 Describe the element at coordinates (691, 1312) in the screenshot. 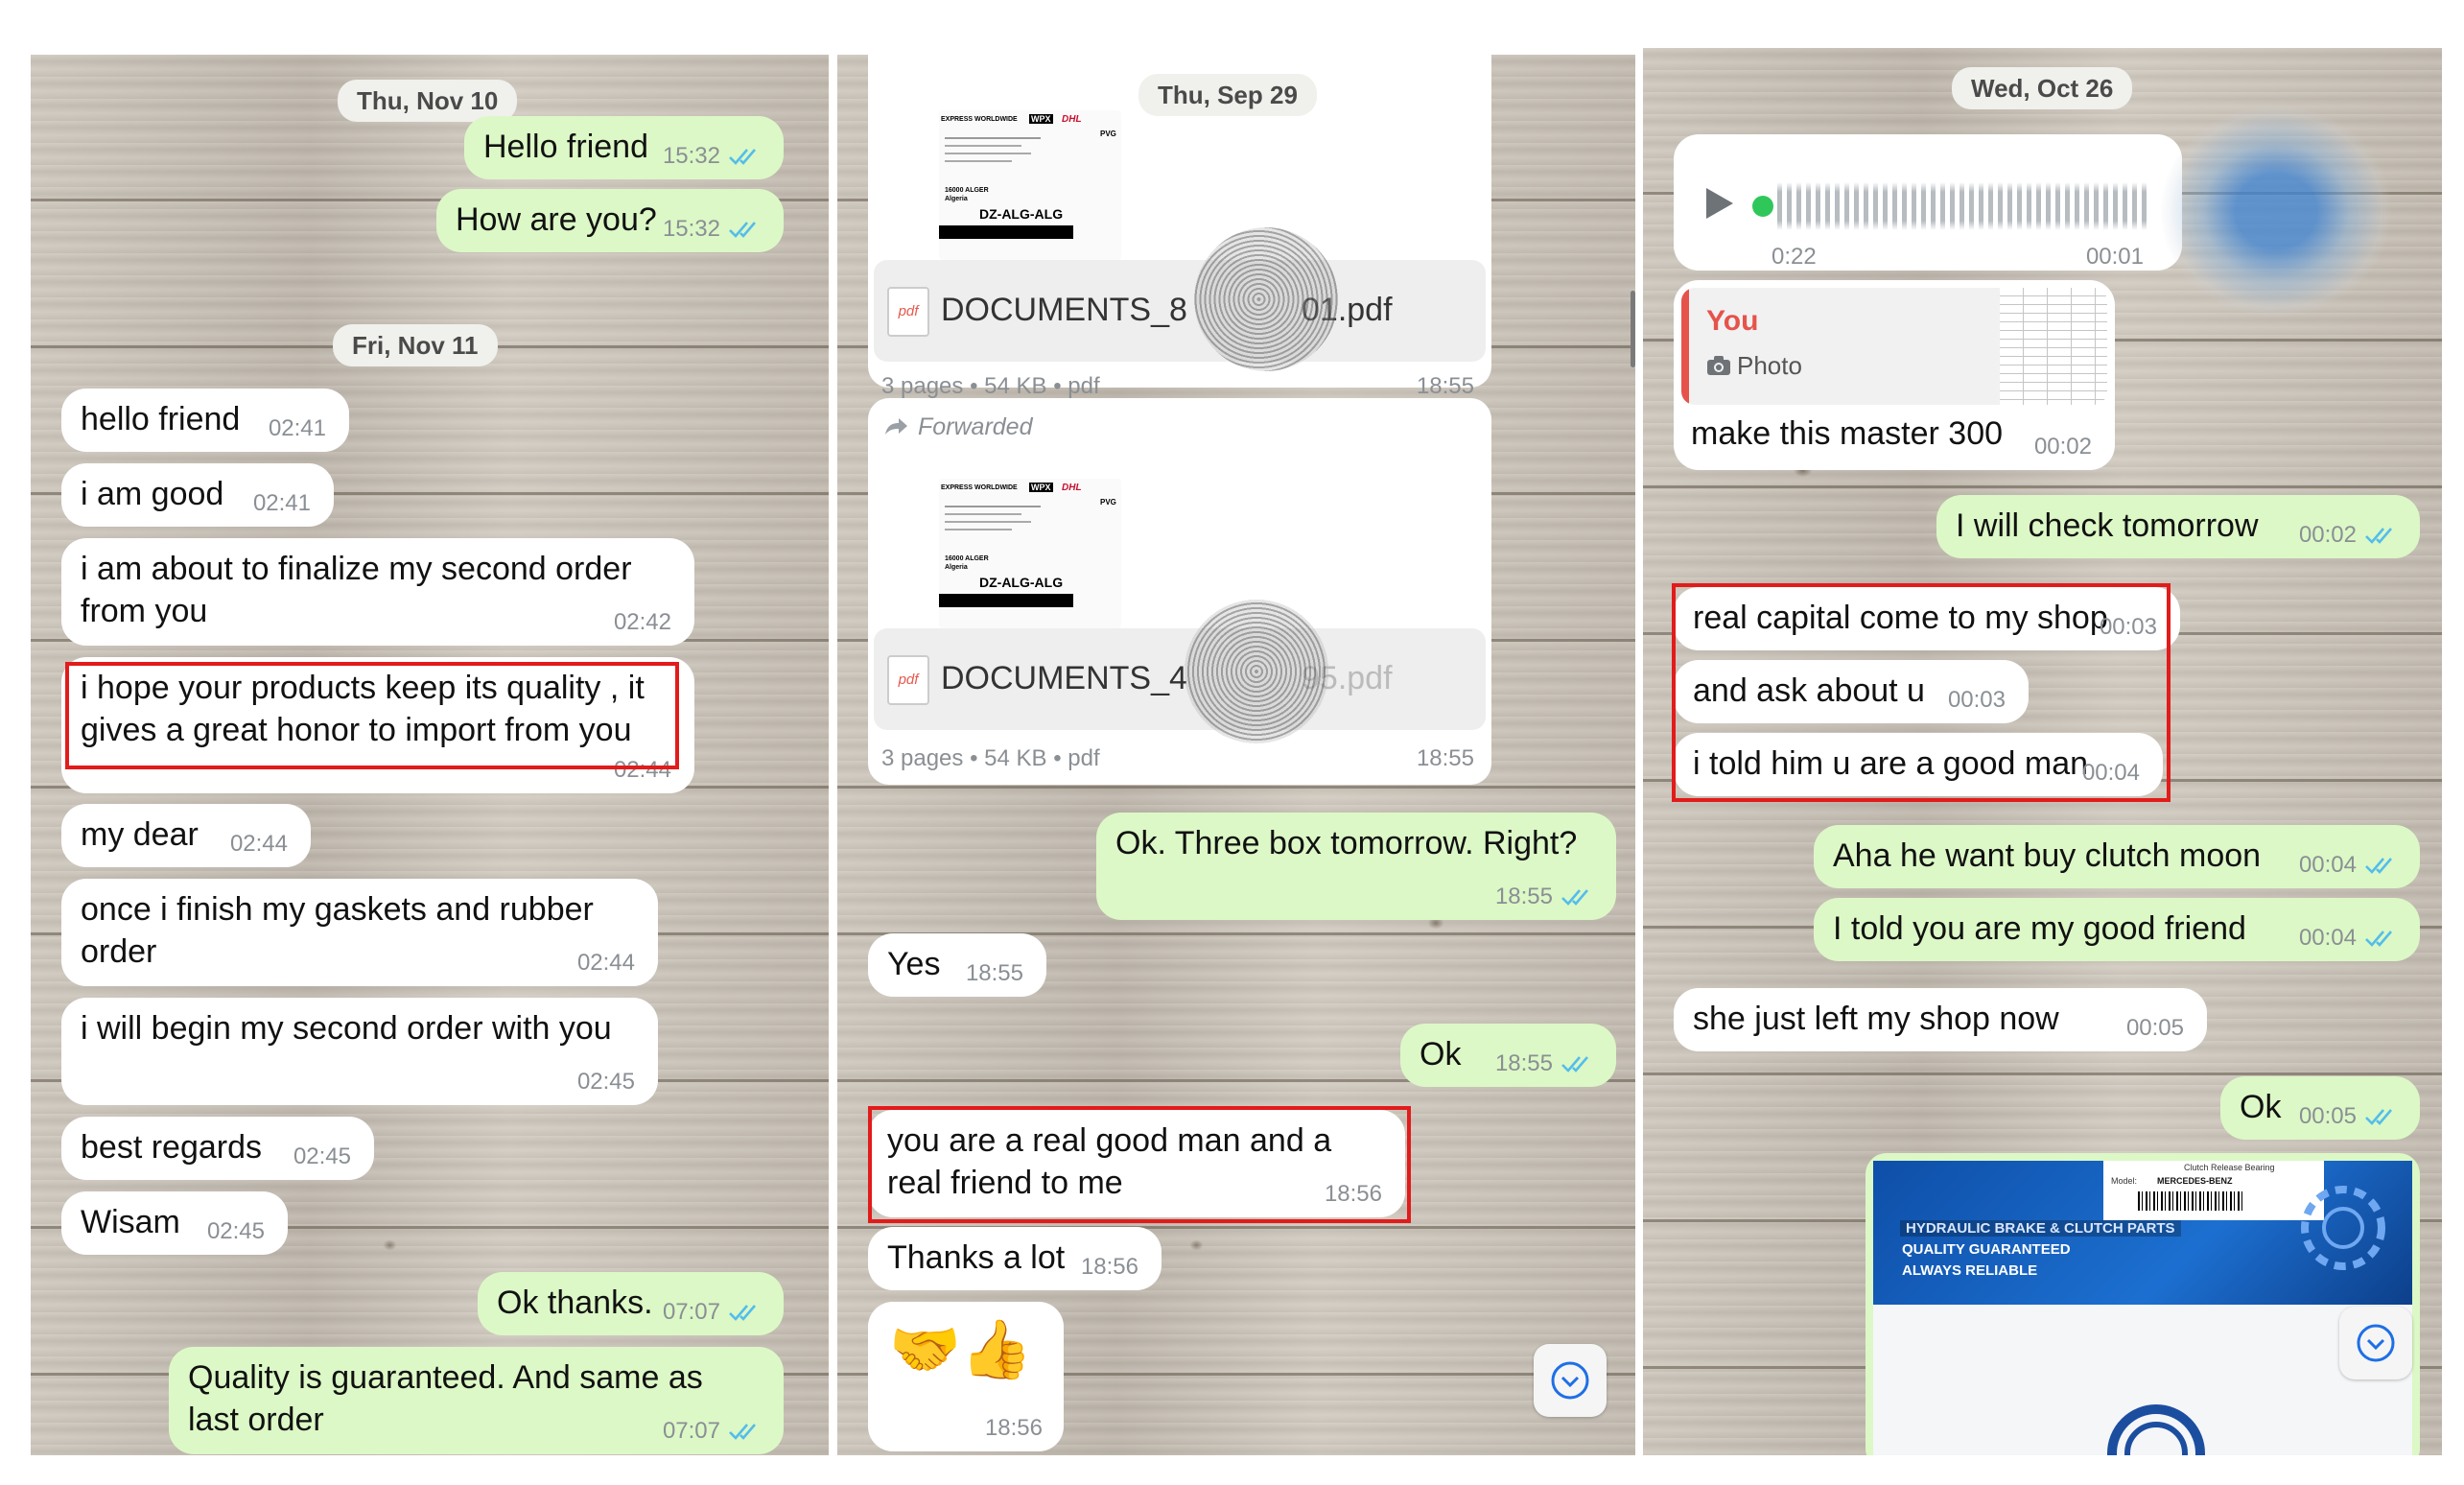

I see `message-time: 07:07` at that location.